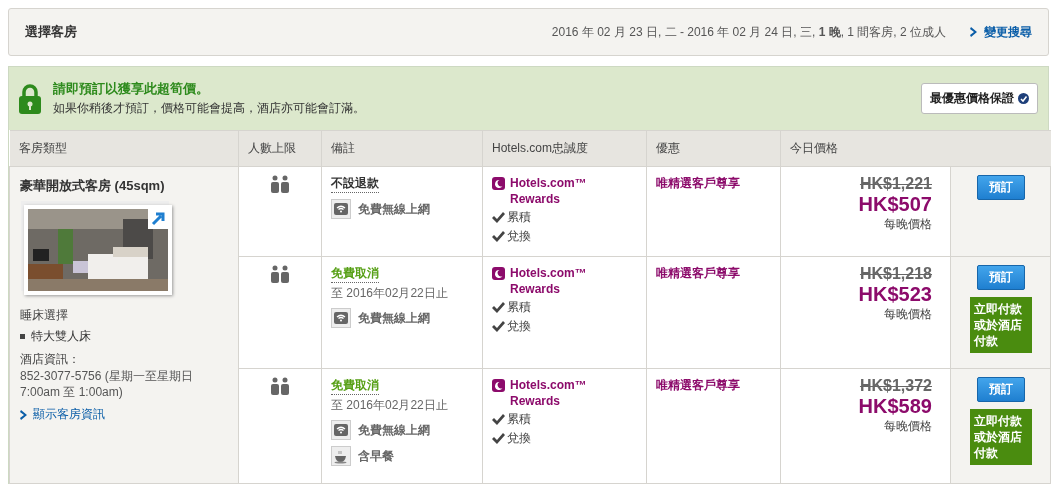 The width and height of the screenshot is (1057, 486). I want to click on coffee-cup-icon, so click(341, 456).